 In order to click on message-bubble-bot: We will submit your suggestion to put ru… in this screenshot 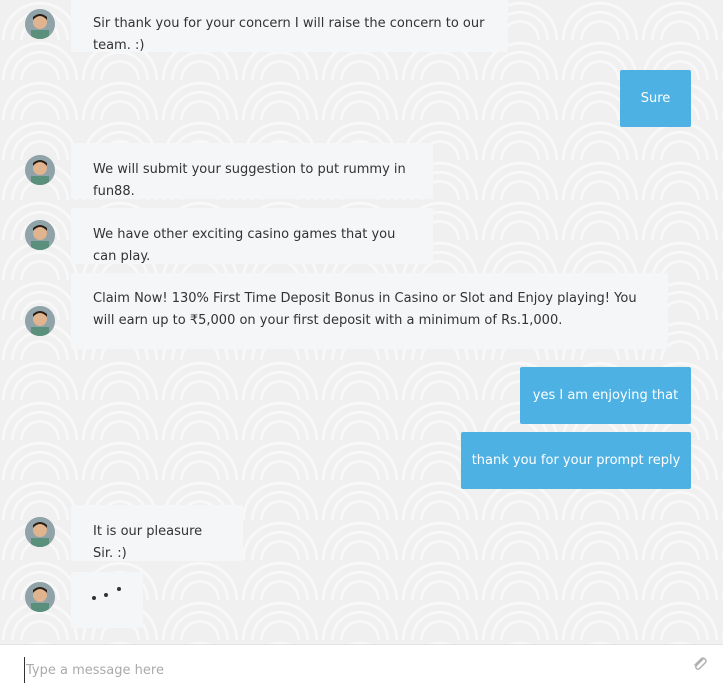, I will do `click(252, 171)`.